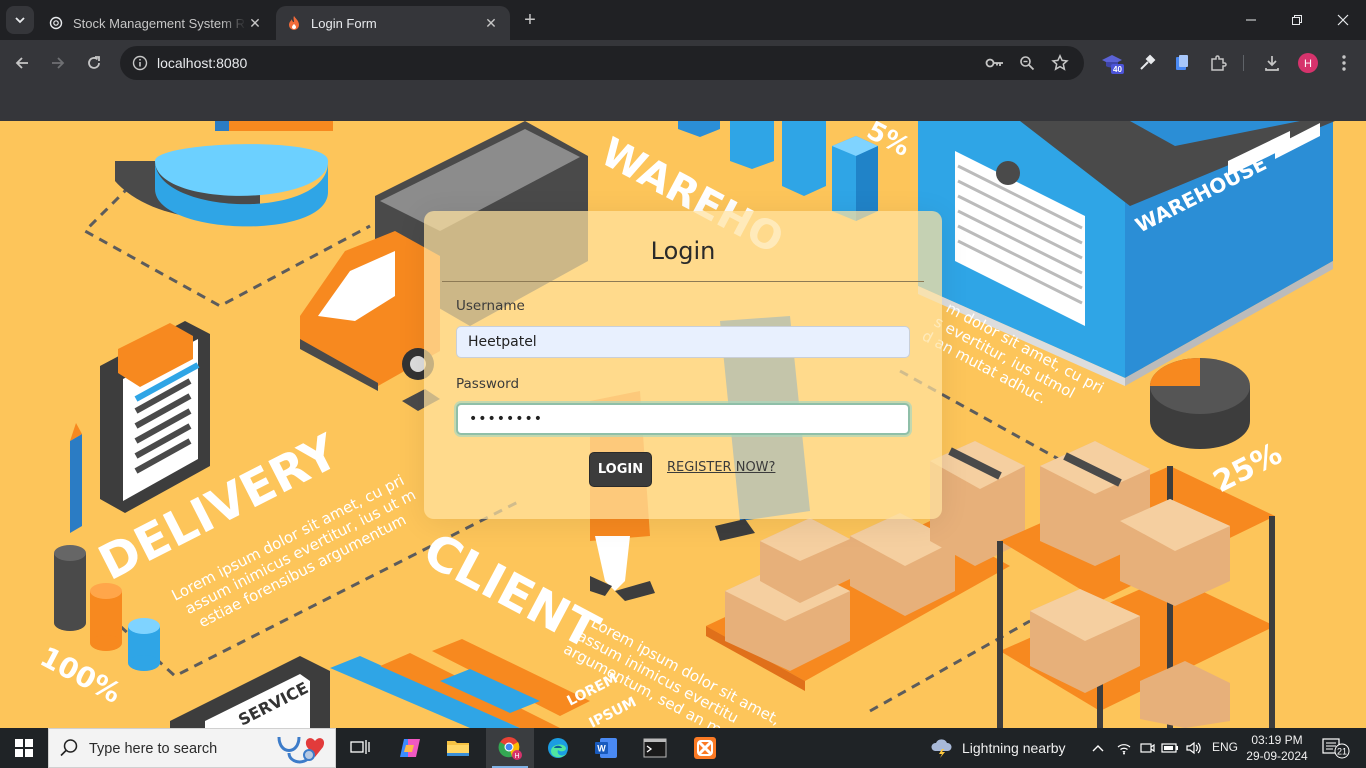 This screenshot has height=768, width=1366. Describe the element at coordinates (1194, 748) in the screenshot. I see `volume-icon` at that location.